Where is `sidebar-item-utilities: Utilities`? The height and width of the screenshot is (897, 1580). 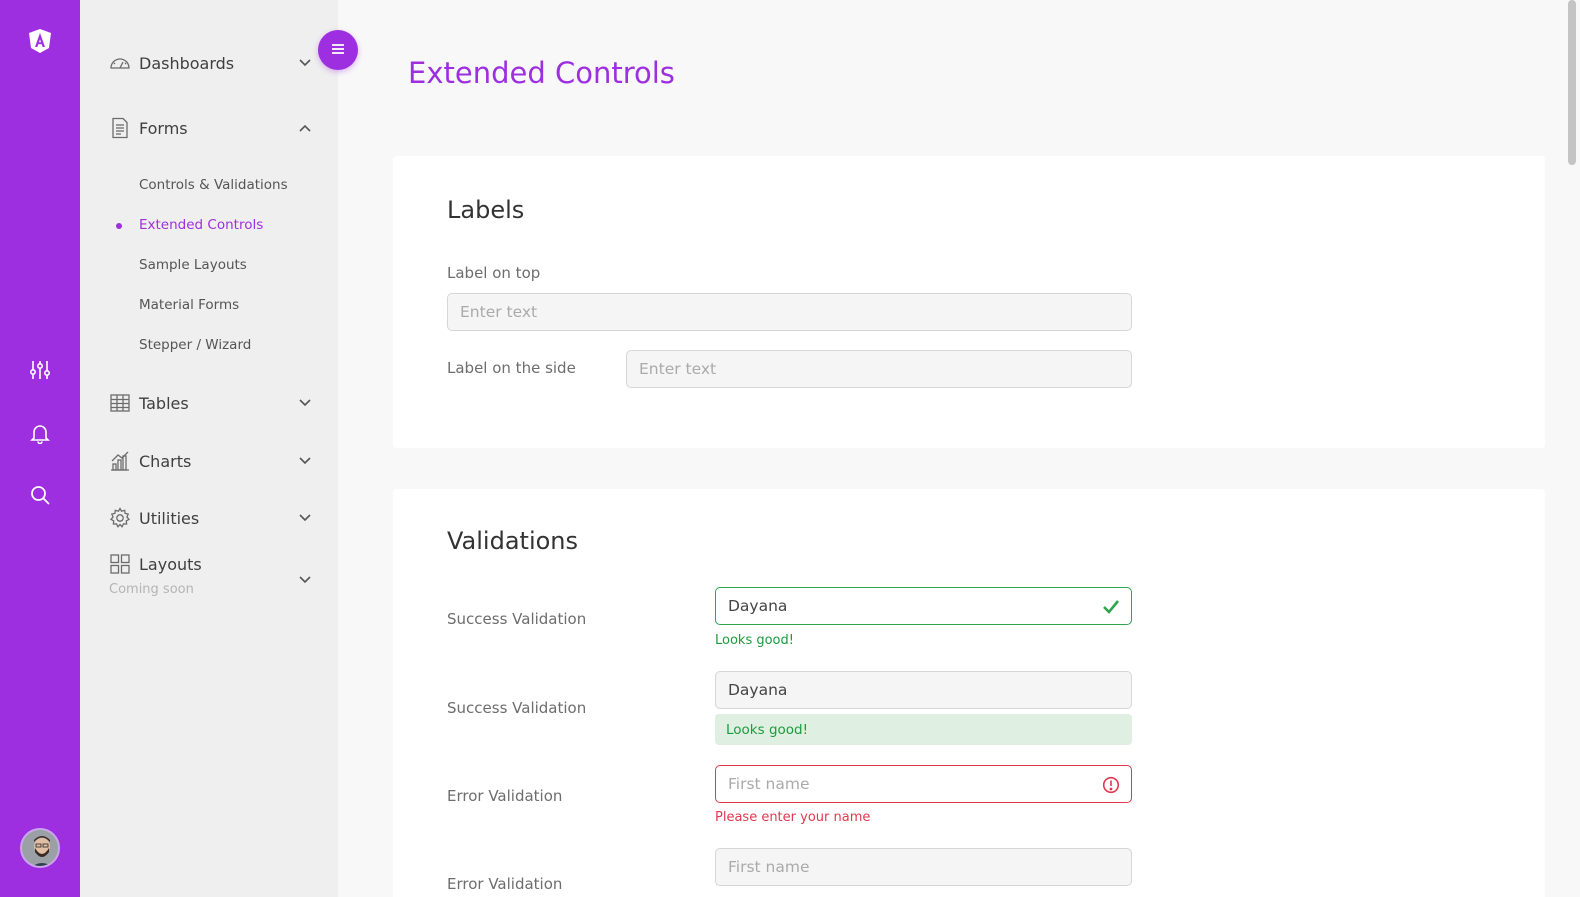 sidebar-item-utilities: Utilities is located at coordinates (210, 518).